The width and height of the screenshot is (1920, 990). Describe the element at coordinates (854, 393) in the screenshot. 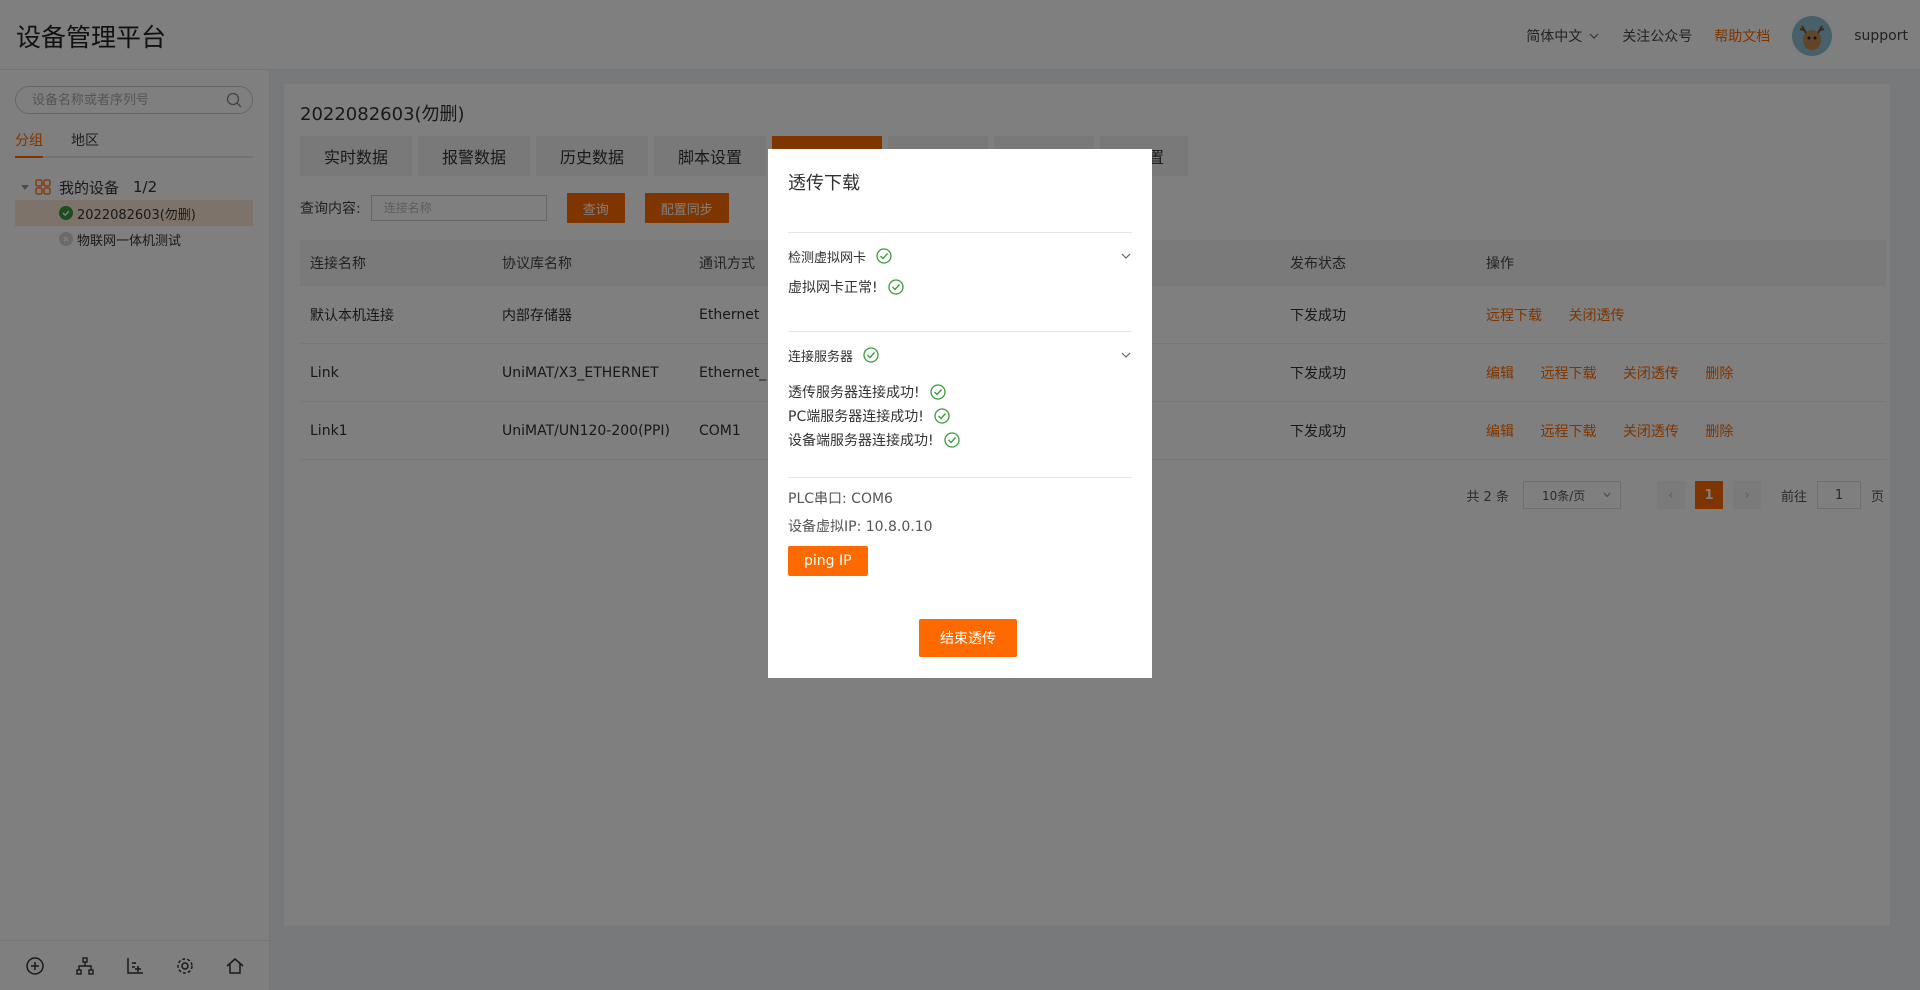

I see `status-text: 透传服务器连接成功!` at that location.